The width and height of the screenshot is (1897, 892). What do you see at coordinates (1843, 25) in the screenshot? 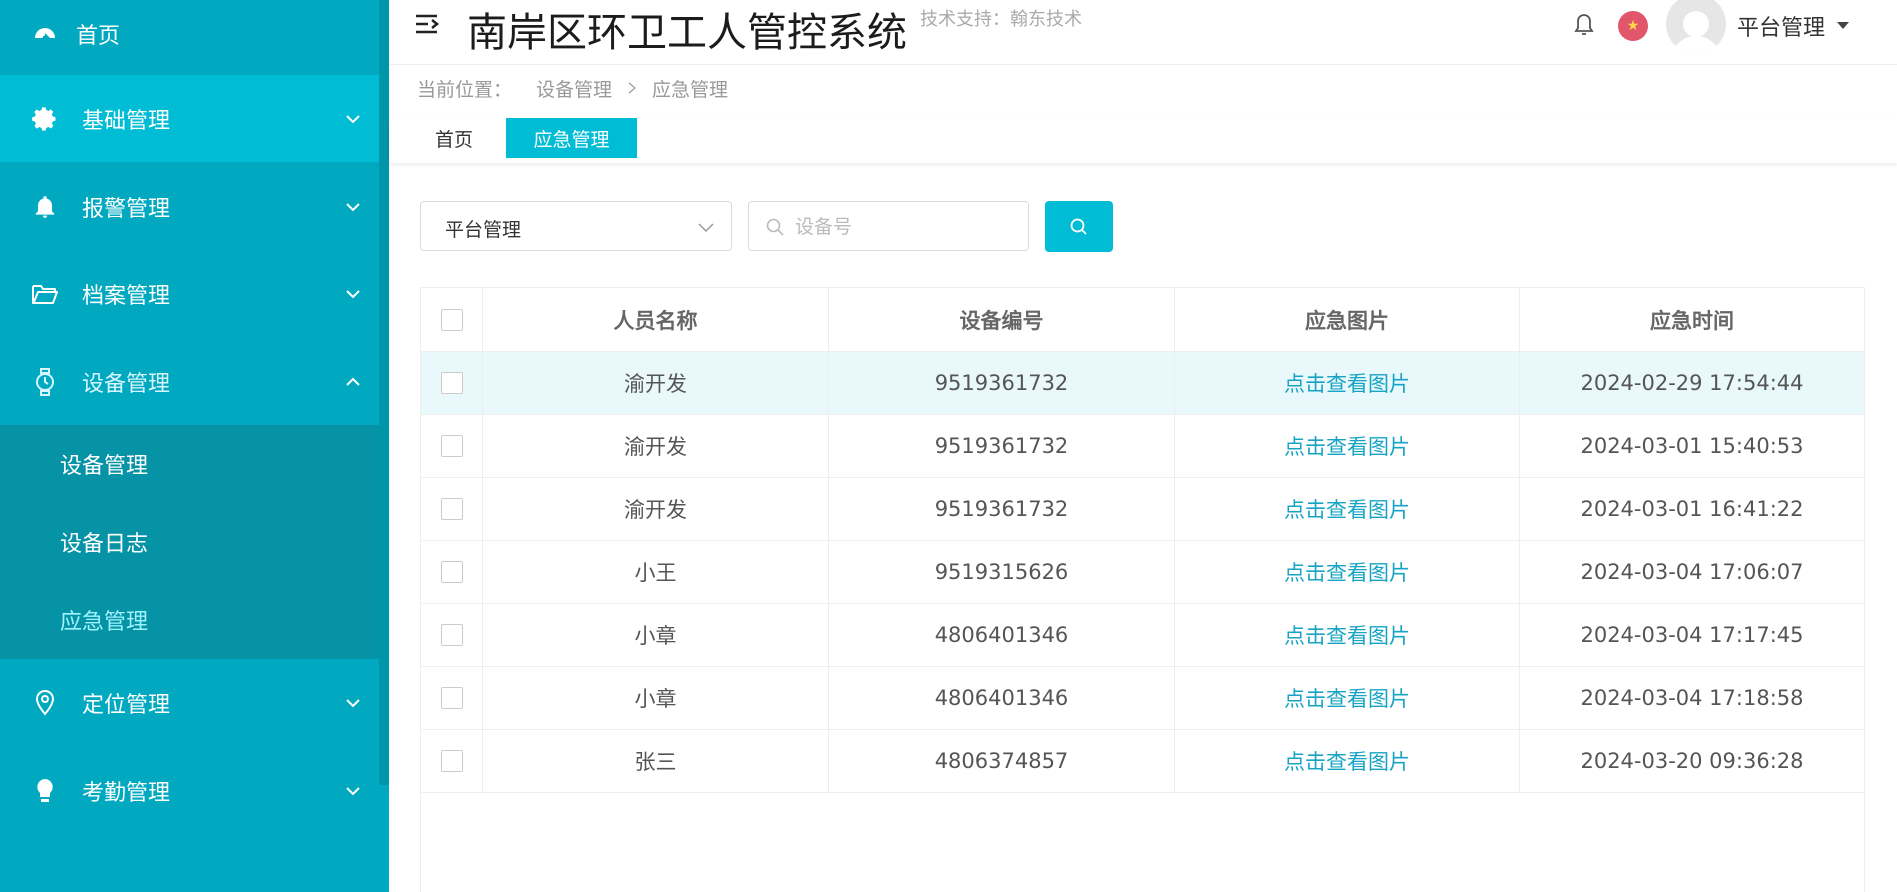
I see `caret-down-icon` at bounding box center [1843, 25].